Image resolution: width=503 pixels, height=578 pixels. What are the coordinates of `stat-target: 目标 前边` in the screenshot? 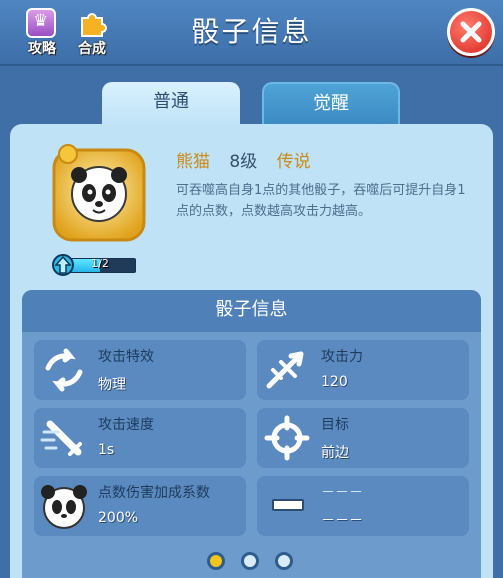 It's located at (363, 438).